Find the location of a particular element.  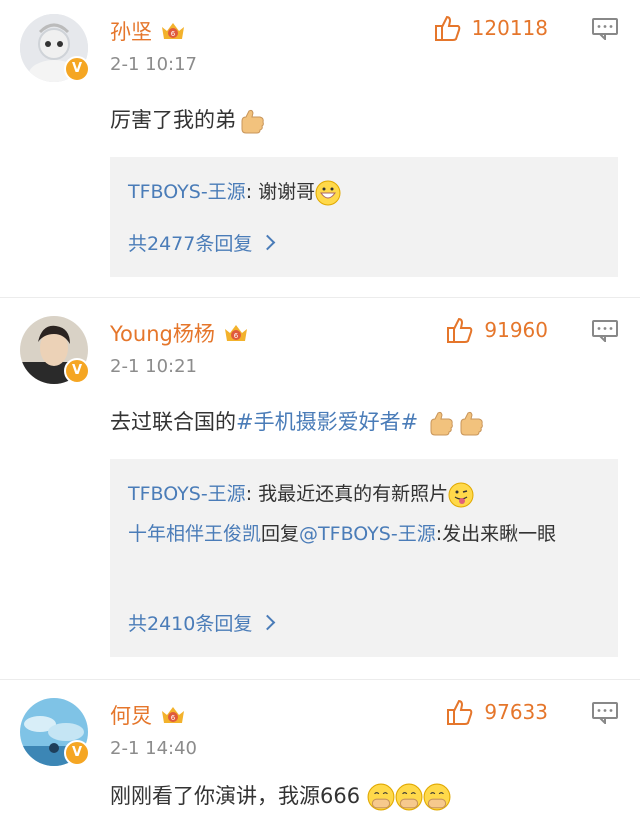

reply-line: TFBOYS-王源: 谢谢哥 is located at coordinates (367, 192).